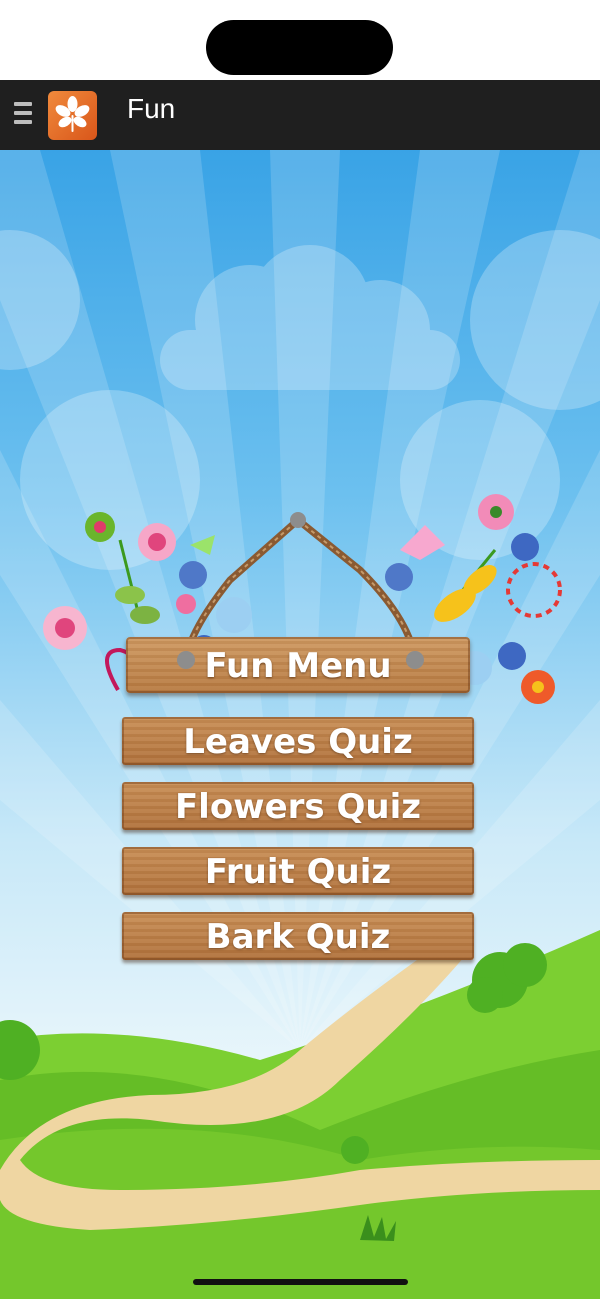 The height and width of the screenshot is (1299, 600). Describe the element at coordinates (298, 871) in the screenshot. I see `fruit-quiz-button: Fruit Quiz` at that location.